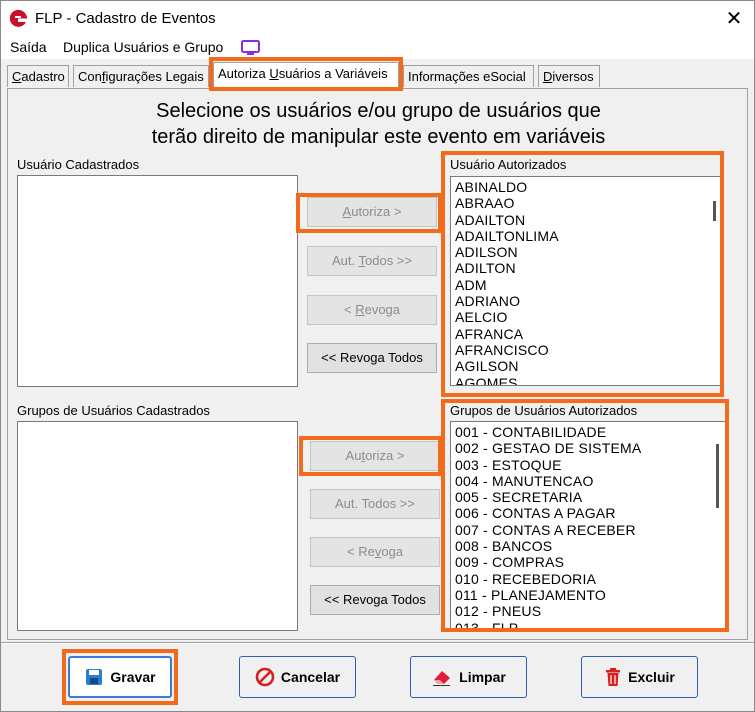  I want to click on trash-icon, so click(613, 677).